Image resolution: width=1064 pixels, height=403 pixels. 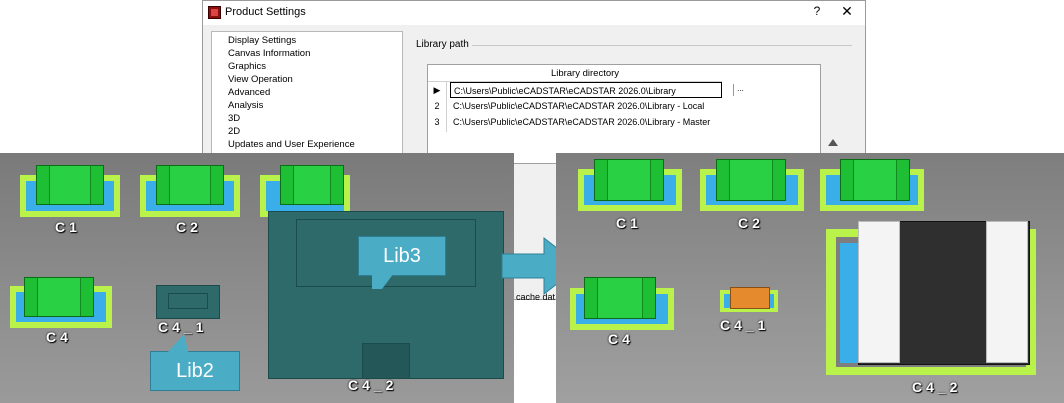 What do you see at coordinates (245, 105) in the screenshot?
I see `tree-item-analysis: Analysis` at bounding box center [245, 105].